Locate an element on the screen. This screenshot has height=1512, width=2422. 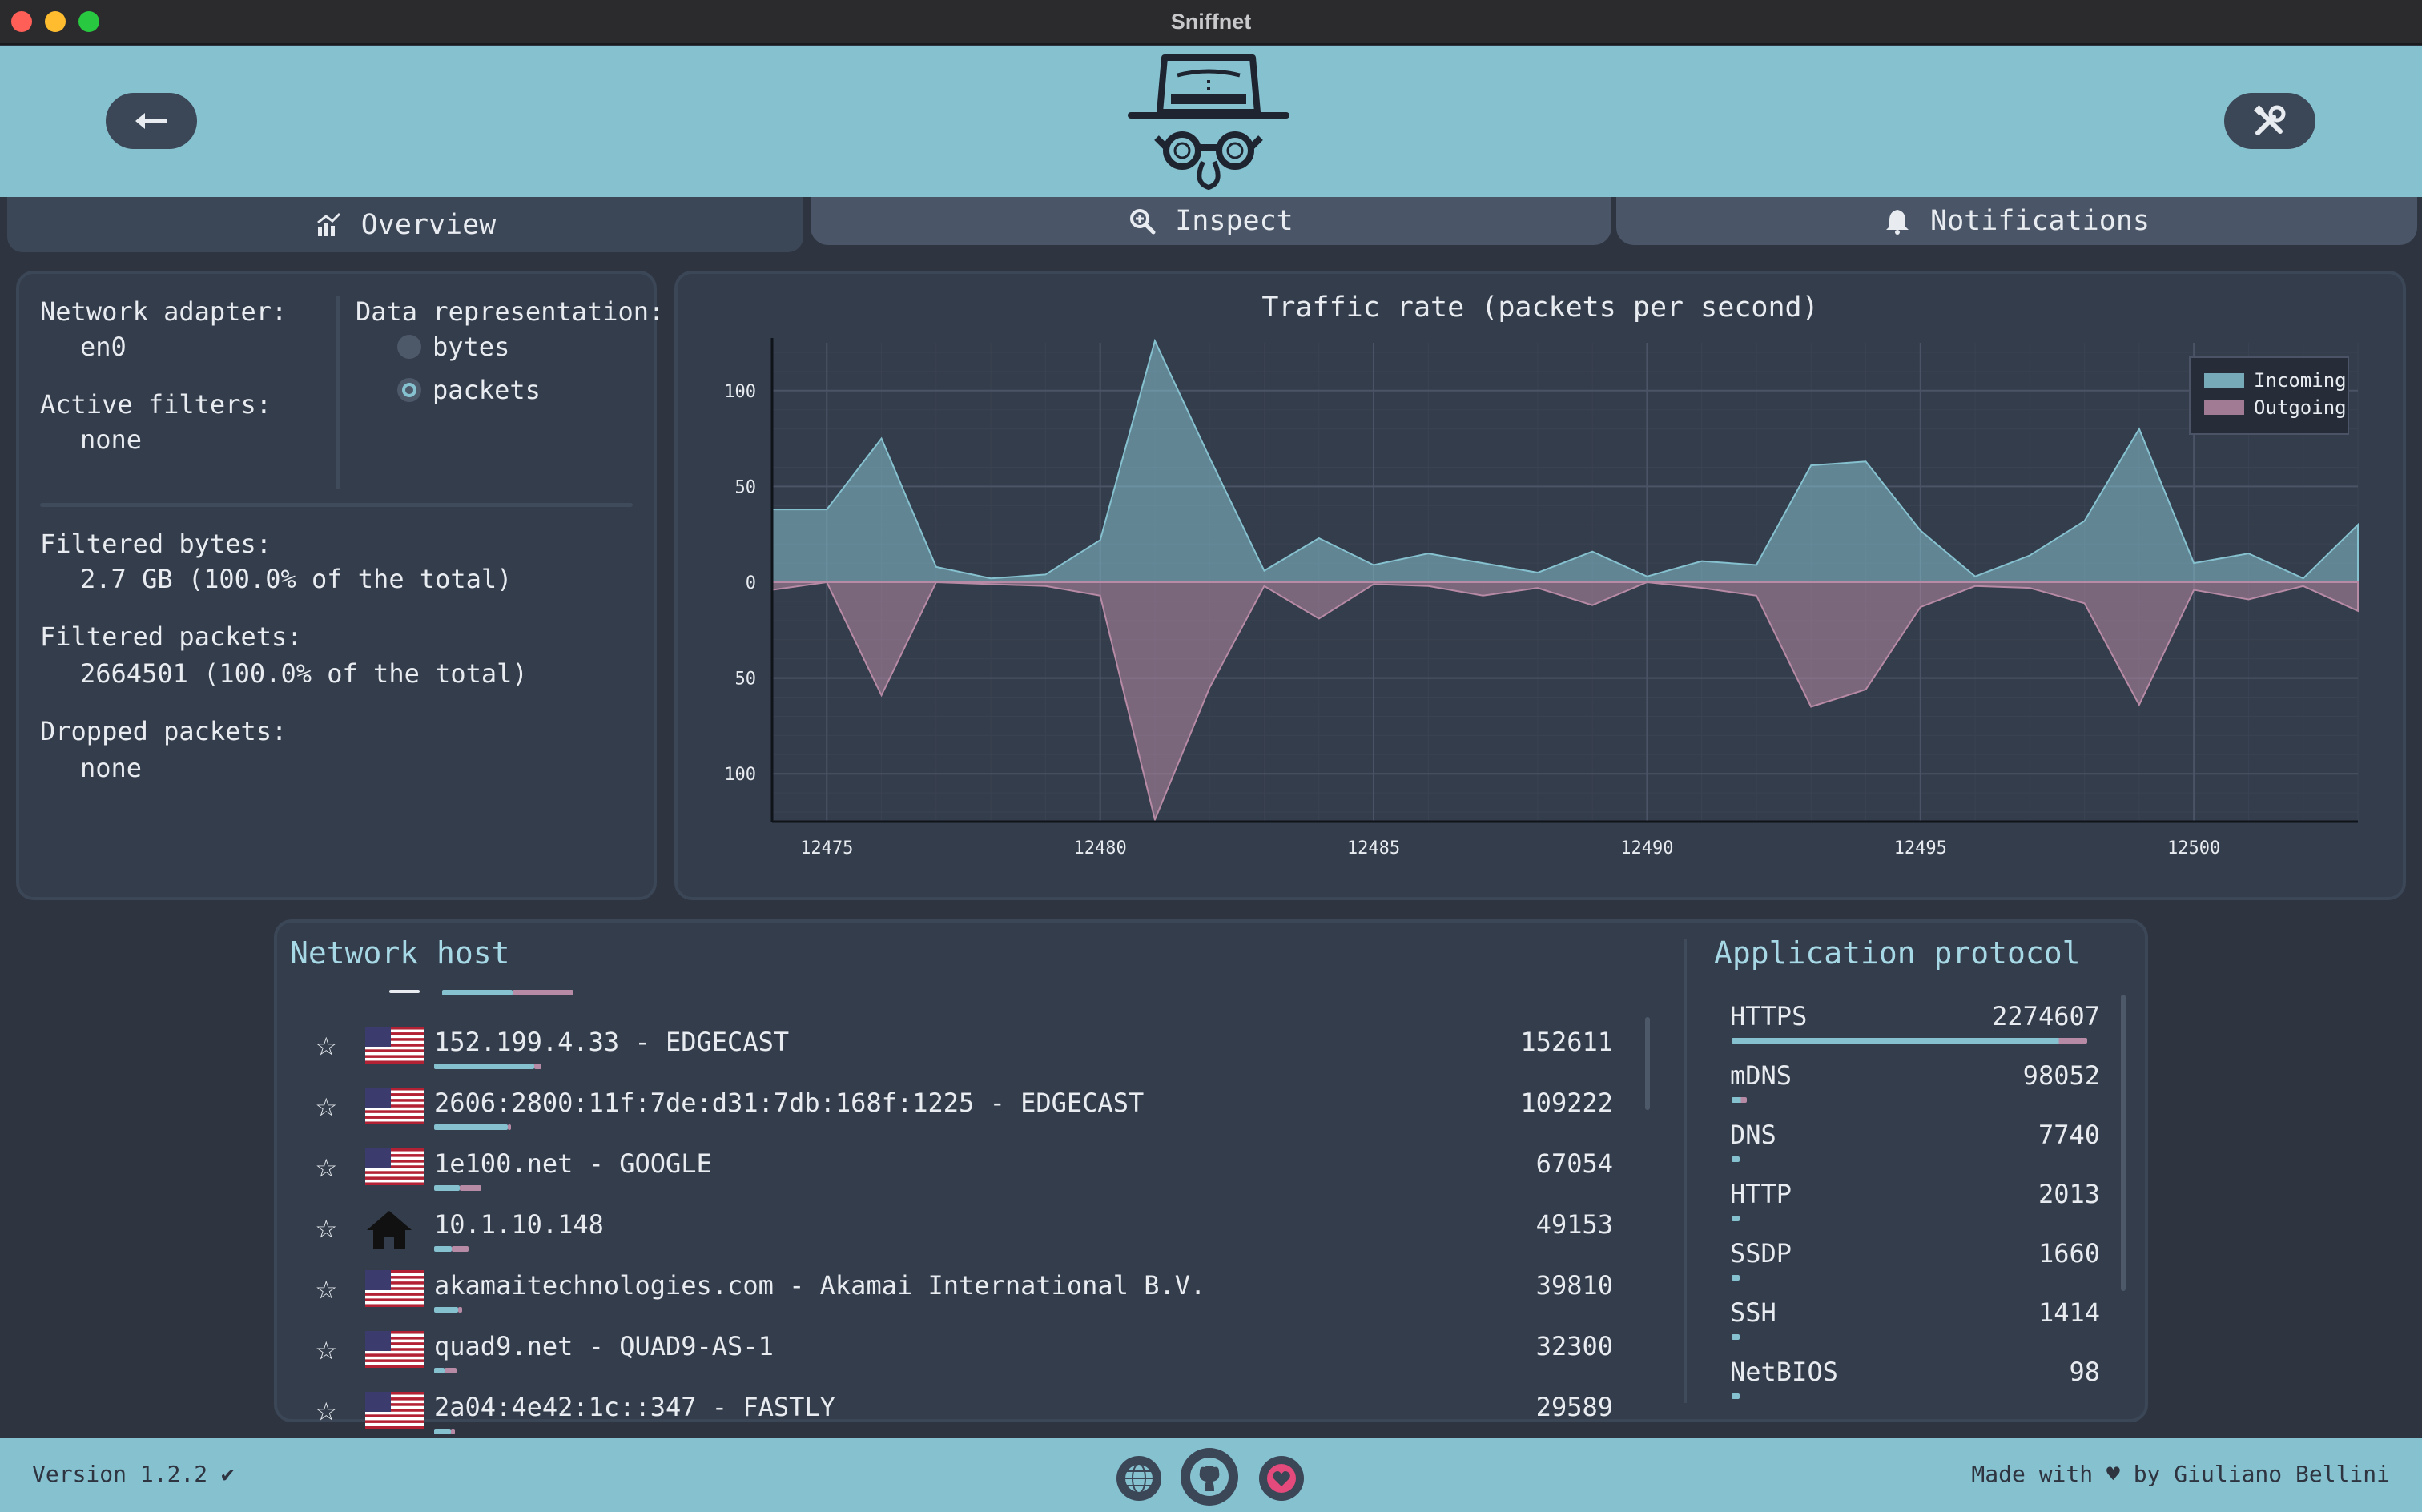
filtered-packets-label: Filtered packets: is located at coordinates (171, 636).